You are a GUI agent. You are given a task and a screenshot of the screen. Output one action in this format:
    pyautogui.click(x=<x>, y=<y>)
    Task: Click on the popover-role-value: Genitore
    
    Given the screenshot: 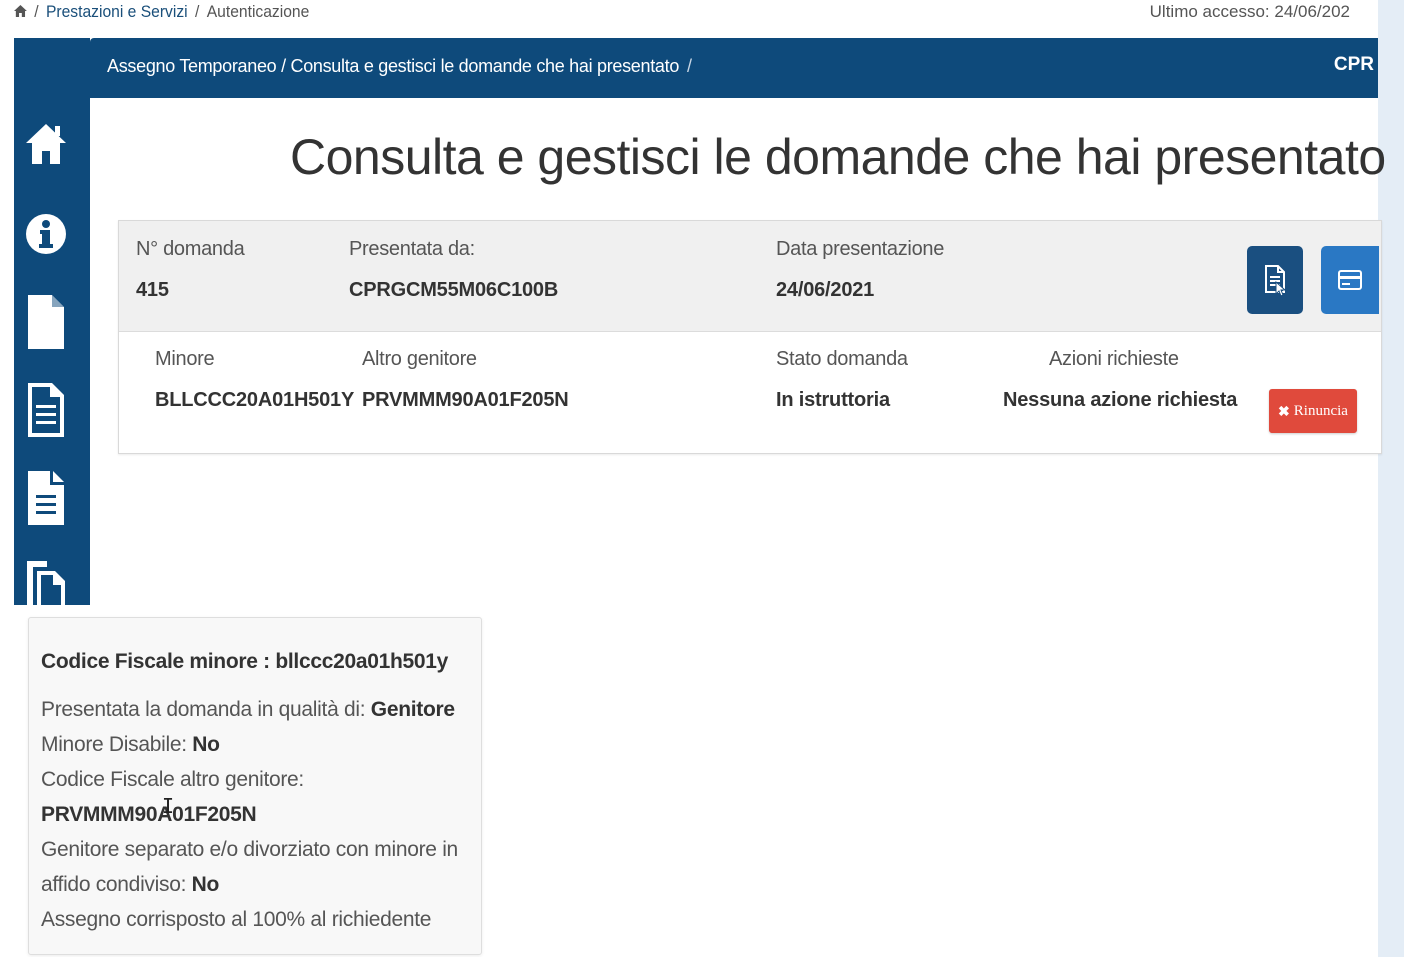 What is the action you would take?
    pyautogui.click(x=412, y=709)
    